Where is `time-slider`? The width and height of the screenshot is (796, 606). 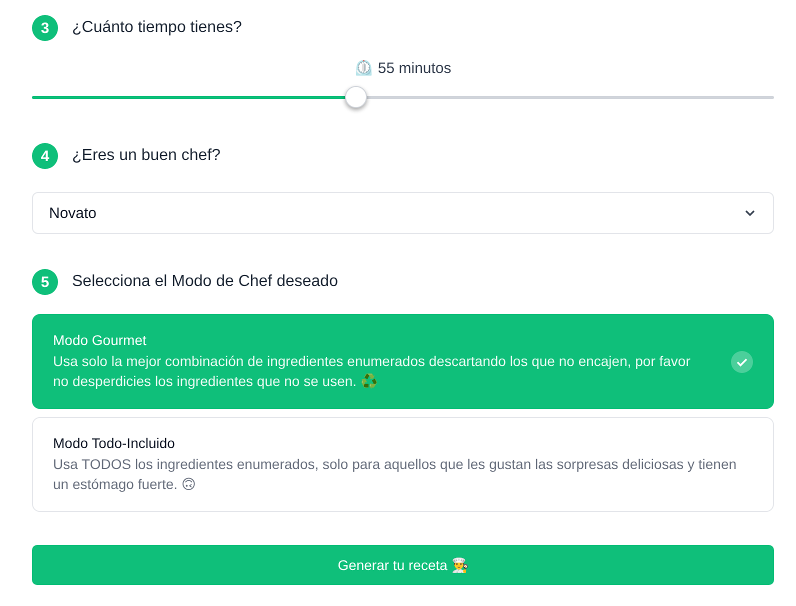 time-slider is located at coordinates (403, 98).